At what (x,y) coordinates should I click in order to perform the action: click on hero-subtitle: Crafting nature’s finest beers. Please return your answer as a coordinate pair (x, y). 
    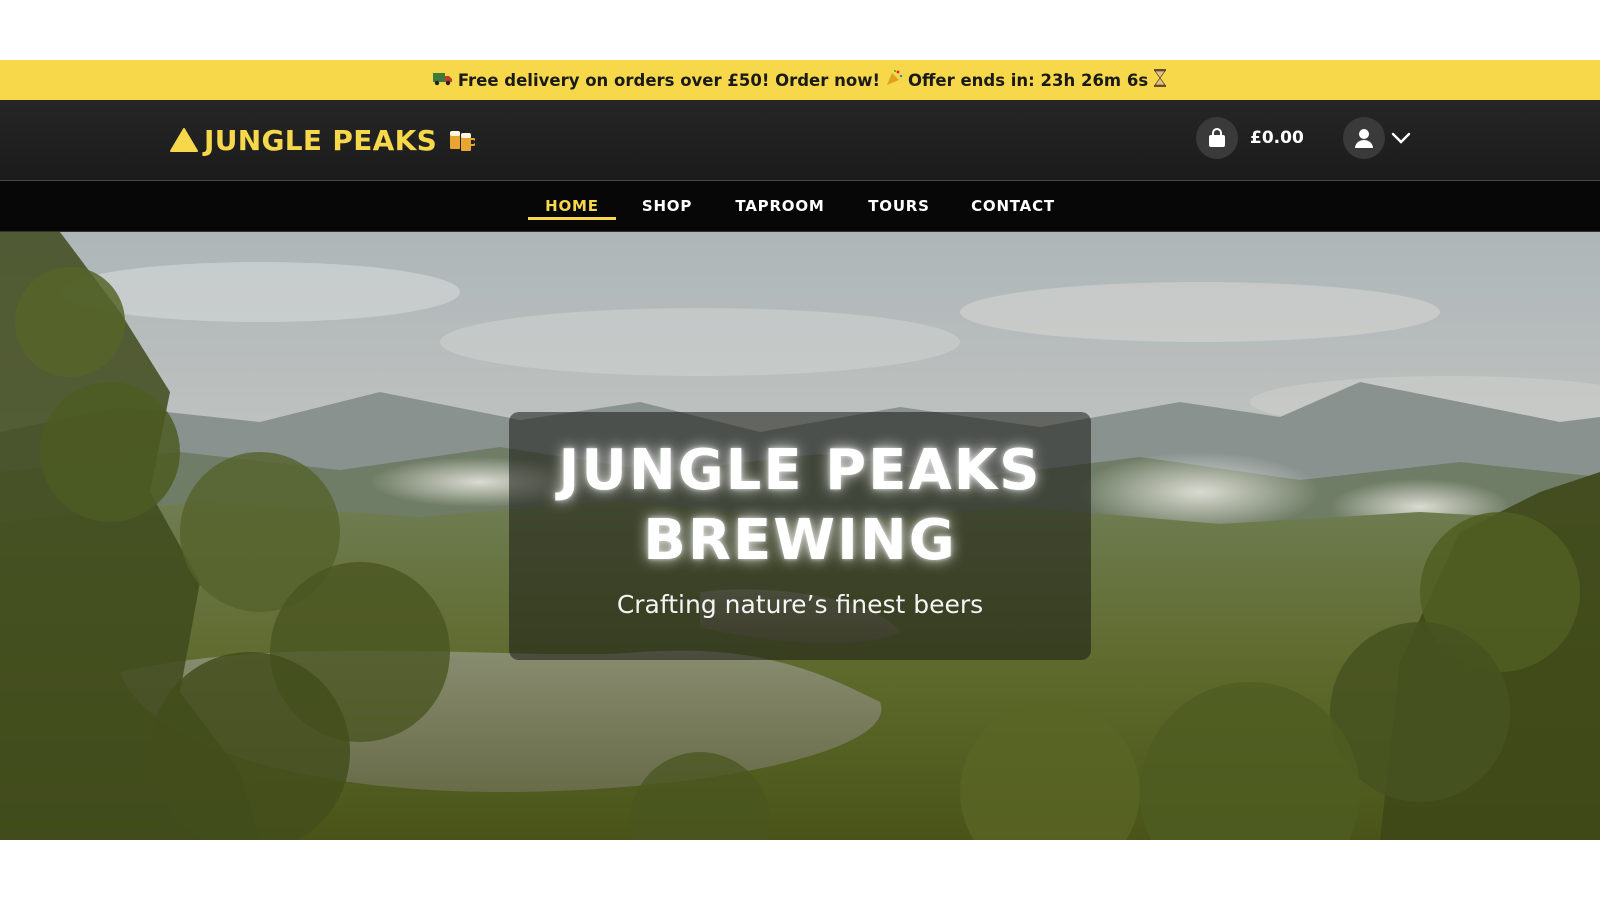
    Looking at the image, I should click on (800, 604).